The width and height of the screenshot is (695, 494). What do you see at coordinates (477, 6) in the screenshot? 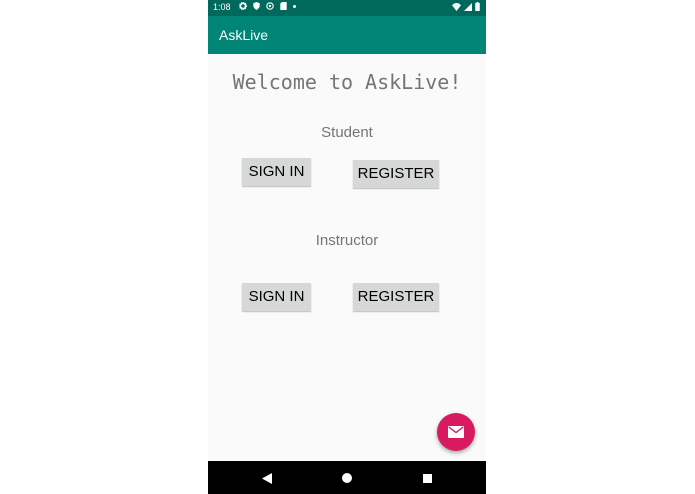
I see `battery-icon` at bounding box center [477, 6].